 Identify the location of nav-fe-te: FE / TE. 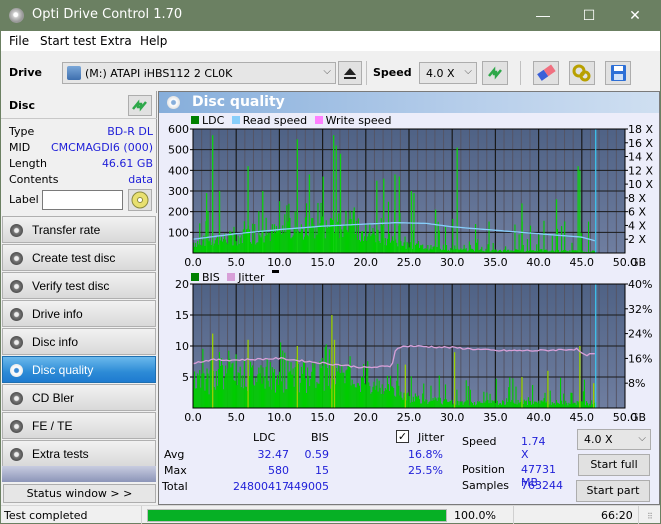
(79, 425).